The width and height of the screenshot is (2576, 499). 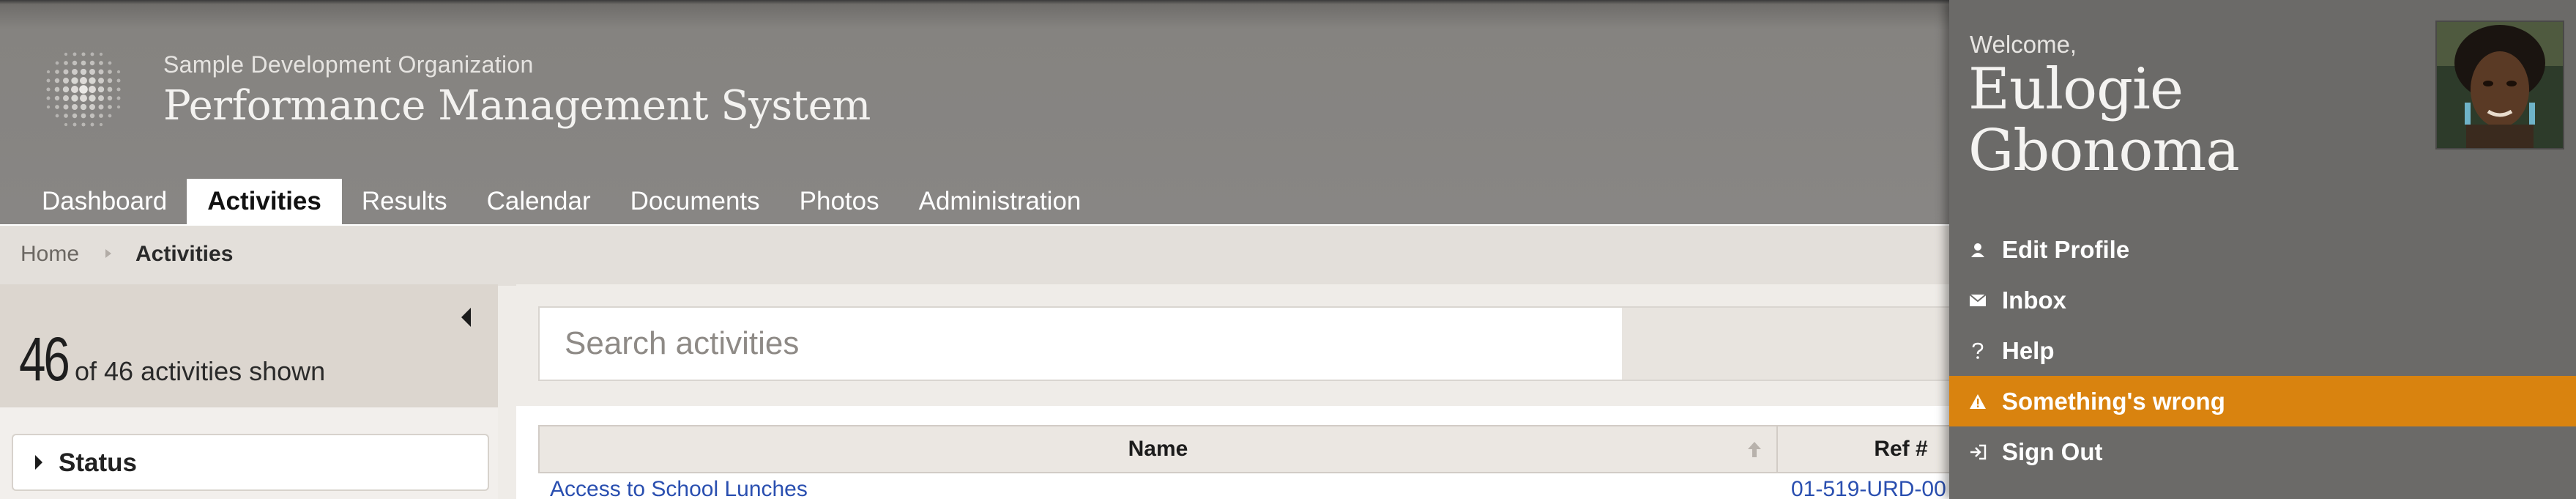 What do you see at coordinates (83, 89) in the screenshot?
I see `globe-dots-logo` at bounding box center [83, 89].